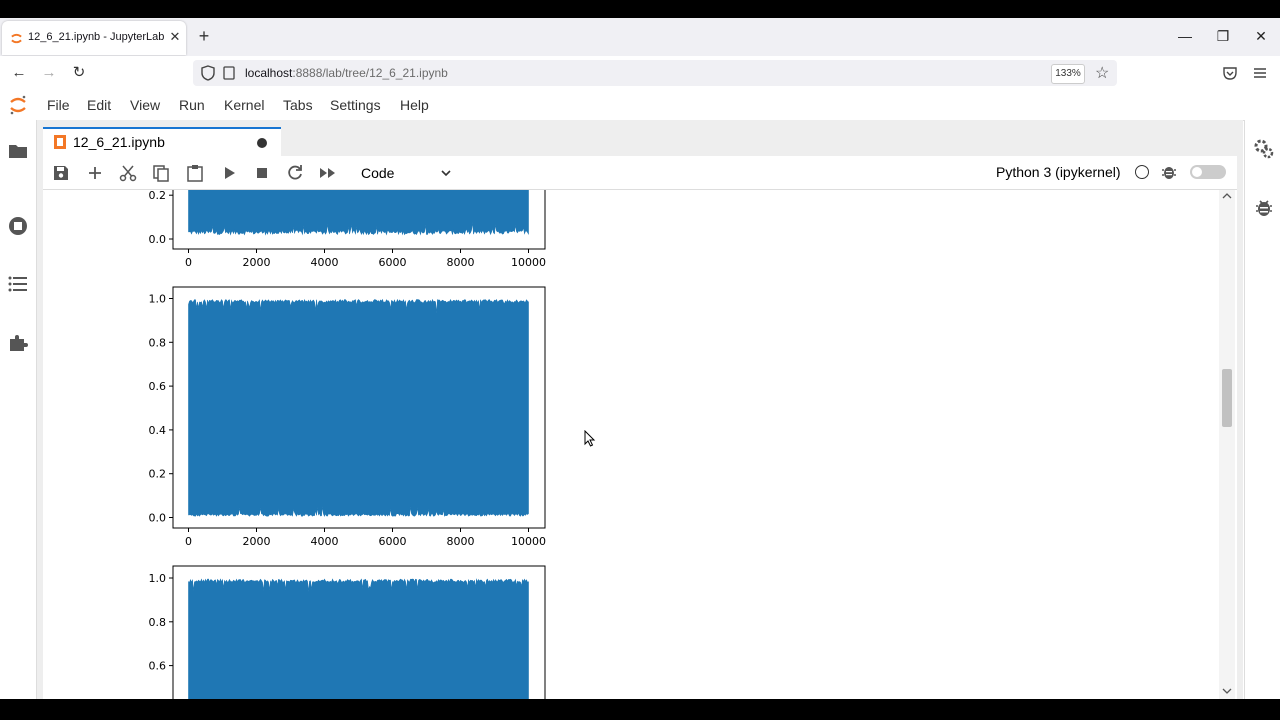 The image size is (1280, 720). I want to click on notebook-icon, so click(60, 142).